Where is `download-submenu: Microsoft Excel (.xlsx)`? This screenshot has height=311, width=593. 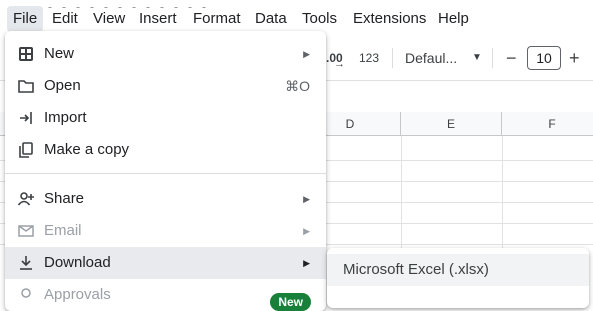
download-submenu: Microsoft Excel (.xlsx) is located at coordinates (458, 278).